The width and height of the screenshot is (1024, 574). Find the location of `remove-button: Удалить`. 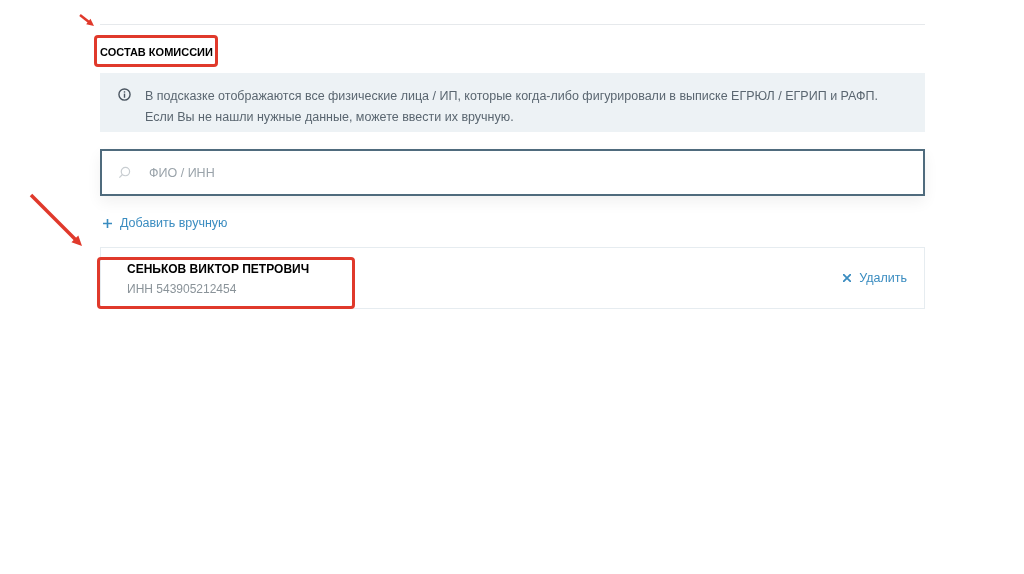

remove-button: Удалить is located at coordinates (875, 278).